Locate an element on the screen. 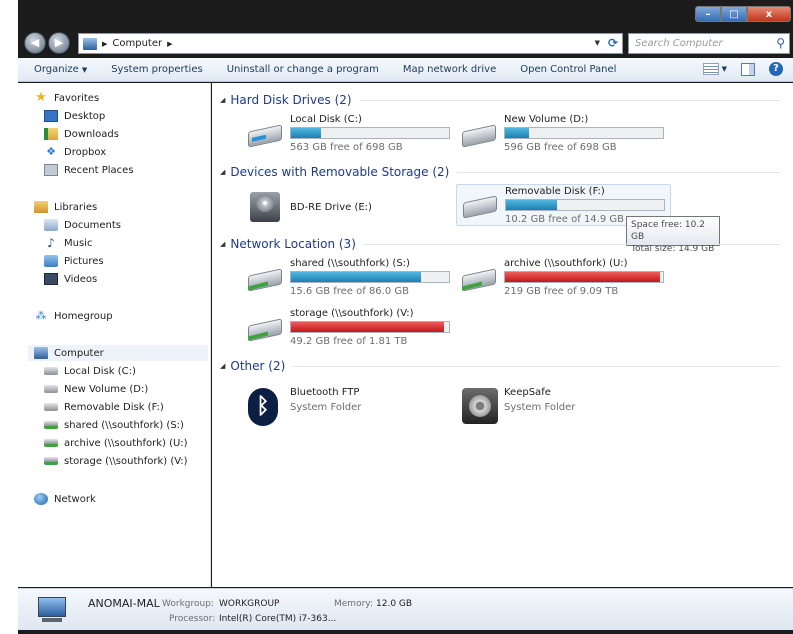  nav-favorites: ★ Favorites is located at coordinates (66, 98).